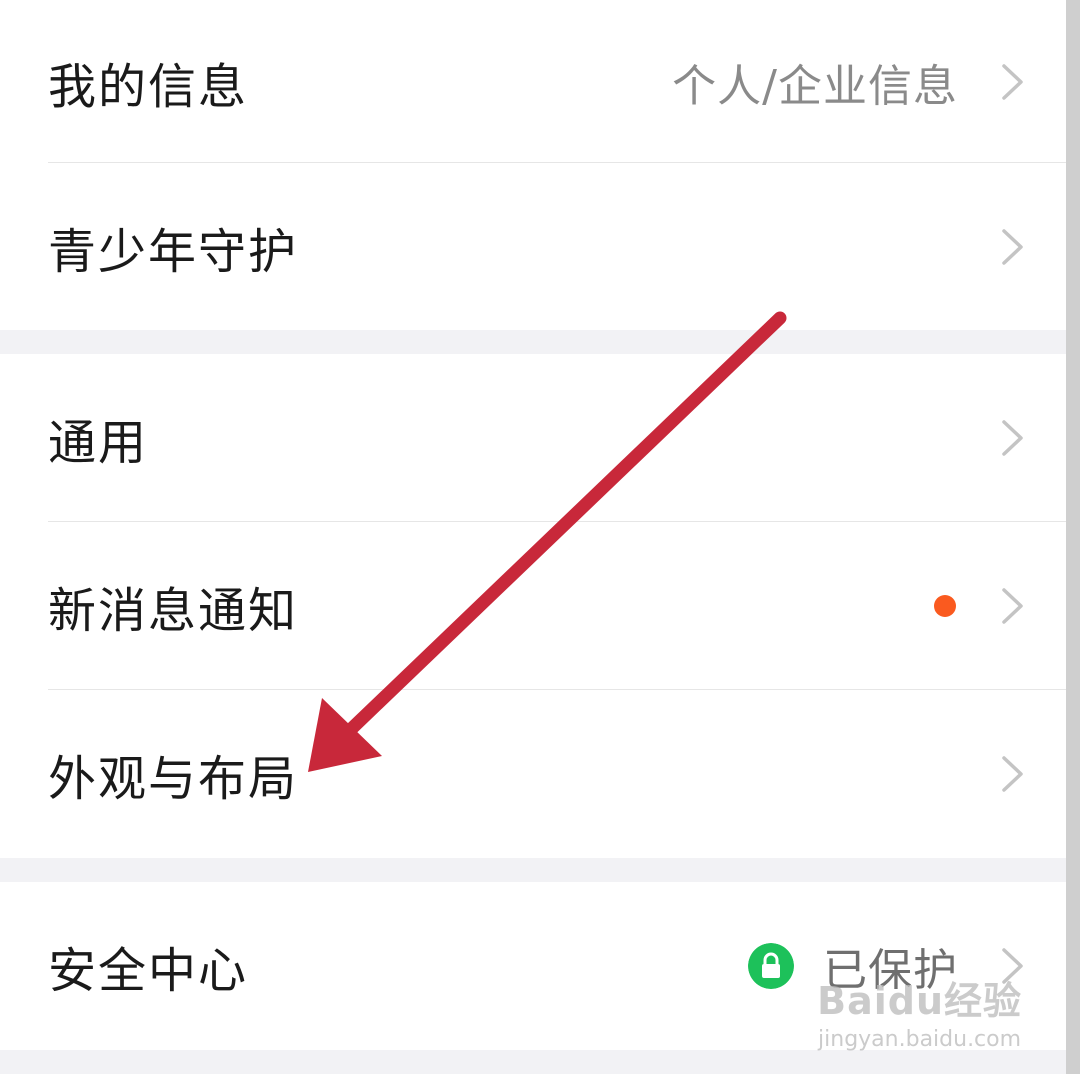 This screenshot has height=1074, width=1080. Describe the element at coordinates (1073, 537) in the screenshot. I see `scroll-edge` at that location.